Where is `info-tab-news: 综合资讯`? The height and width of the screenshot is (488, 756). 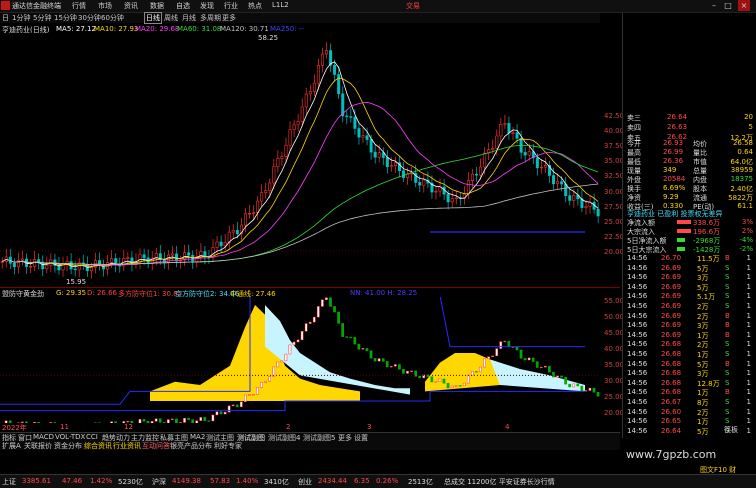 info-tab-news: 综合资讯 is located at coordinates (98, 446).